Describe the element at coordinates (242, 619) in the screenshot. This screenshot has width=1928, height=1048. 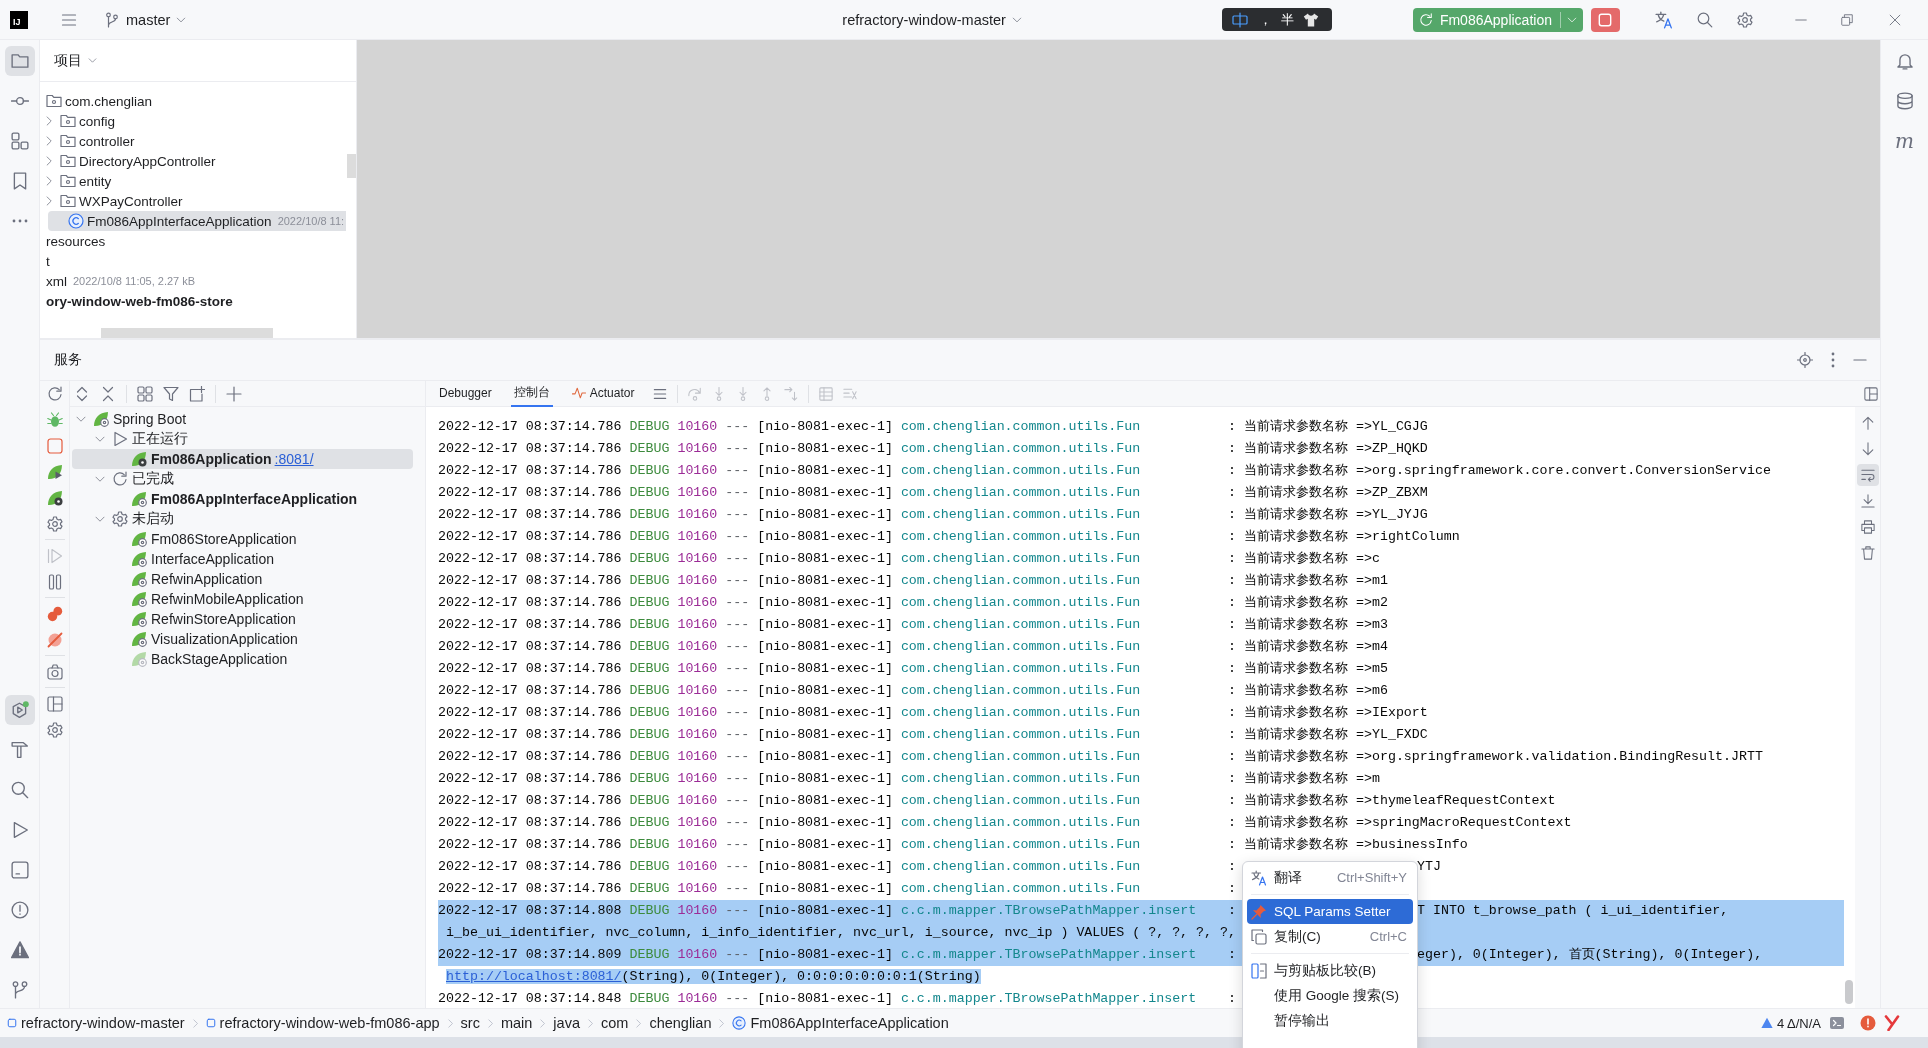
I see `tree-item: RefwinStoreApplication` at that location.